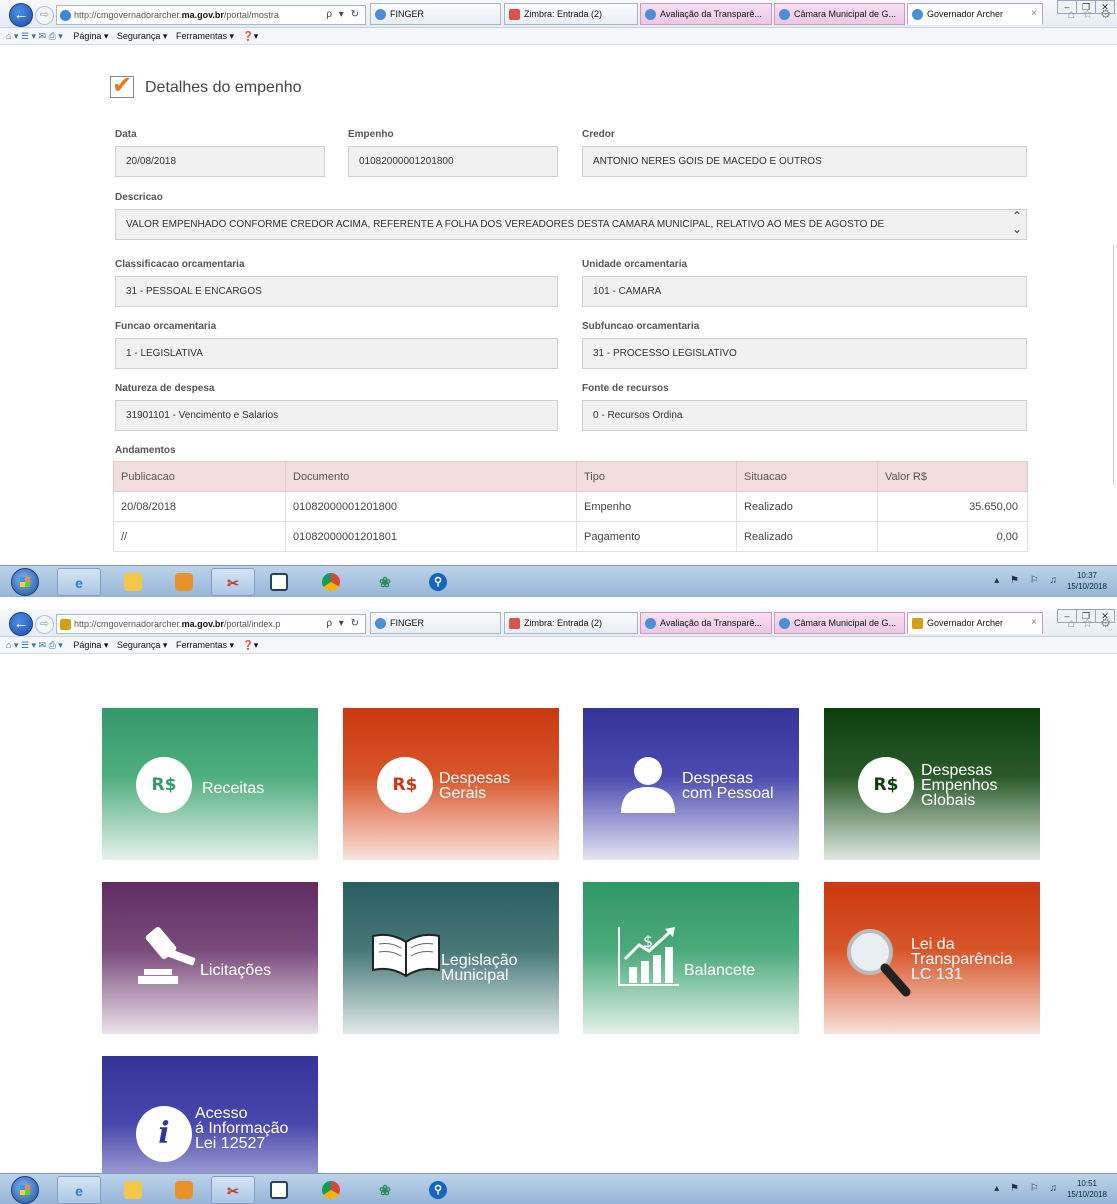 Image resolution: width=1117 pixels, height=1204 pixels. What do you see at coordinates (220, 161) in the screenshot?
I see `data-field: 20/08/2018` at bounding box center [220, 161].